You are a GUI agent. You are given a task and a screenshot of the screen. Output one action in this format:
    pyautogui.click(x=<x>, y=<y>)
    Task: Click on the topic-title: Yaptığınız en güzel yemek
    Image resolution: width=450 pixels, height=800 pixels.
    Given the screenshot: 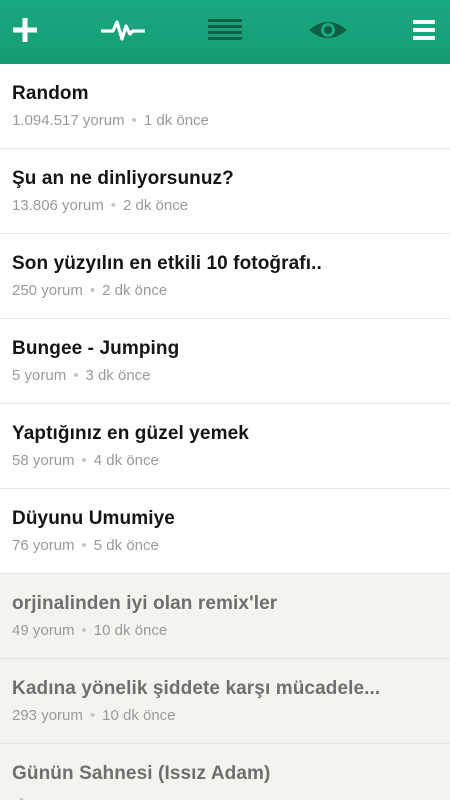 What is the action you would take?
    pyautogui.click(x=130, y=433)
    